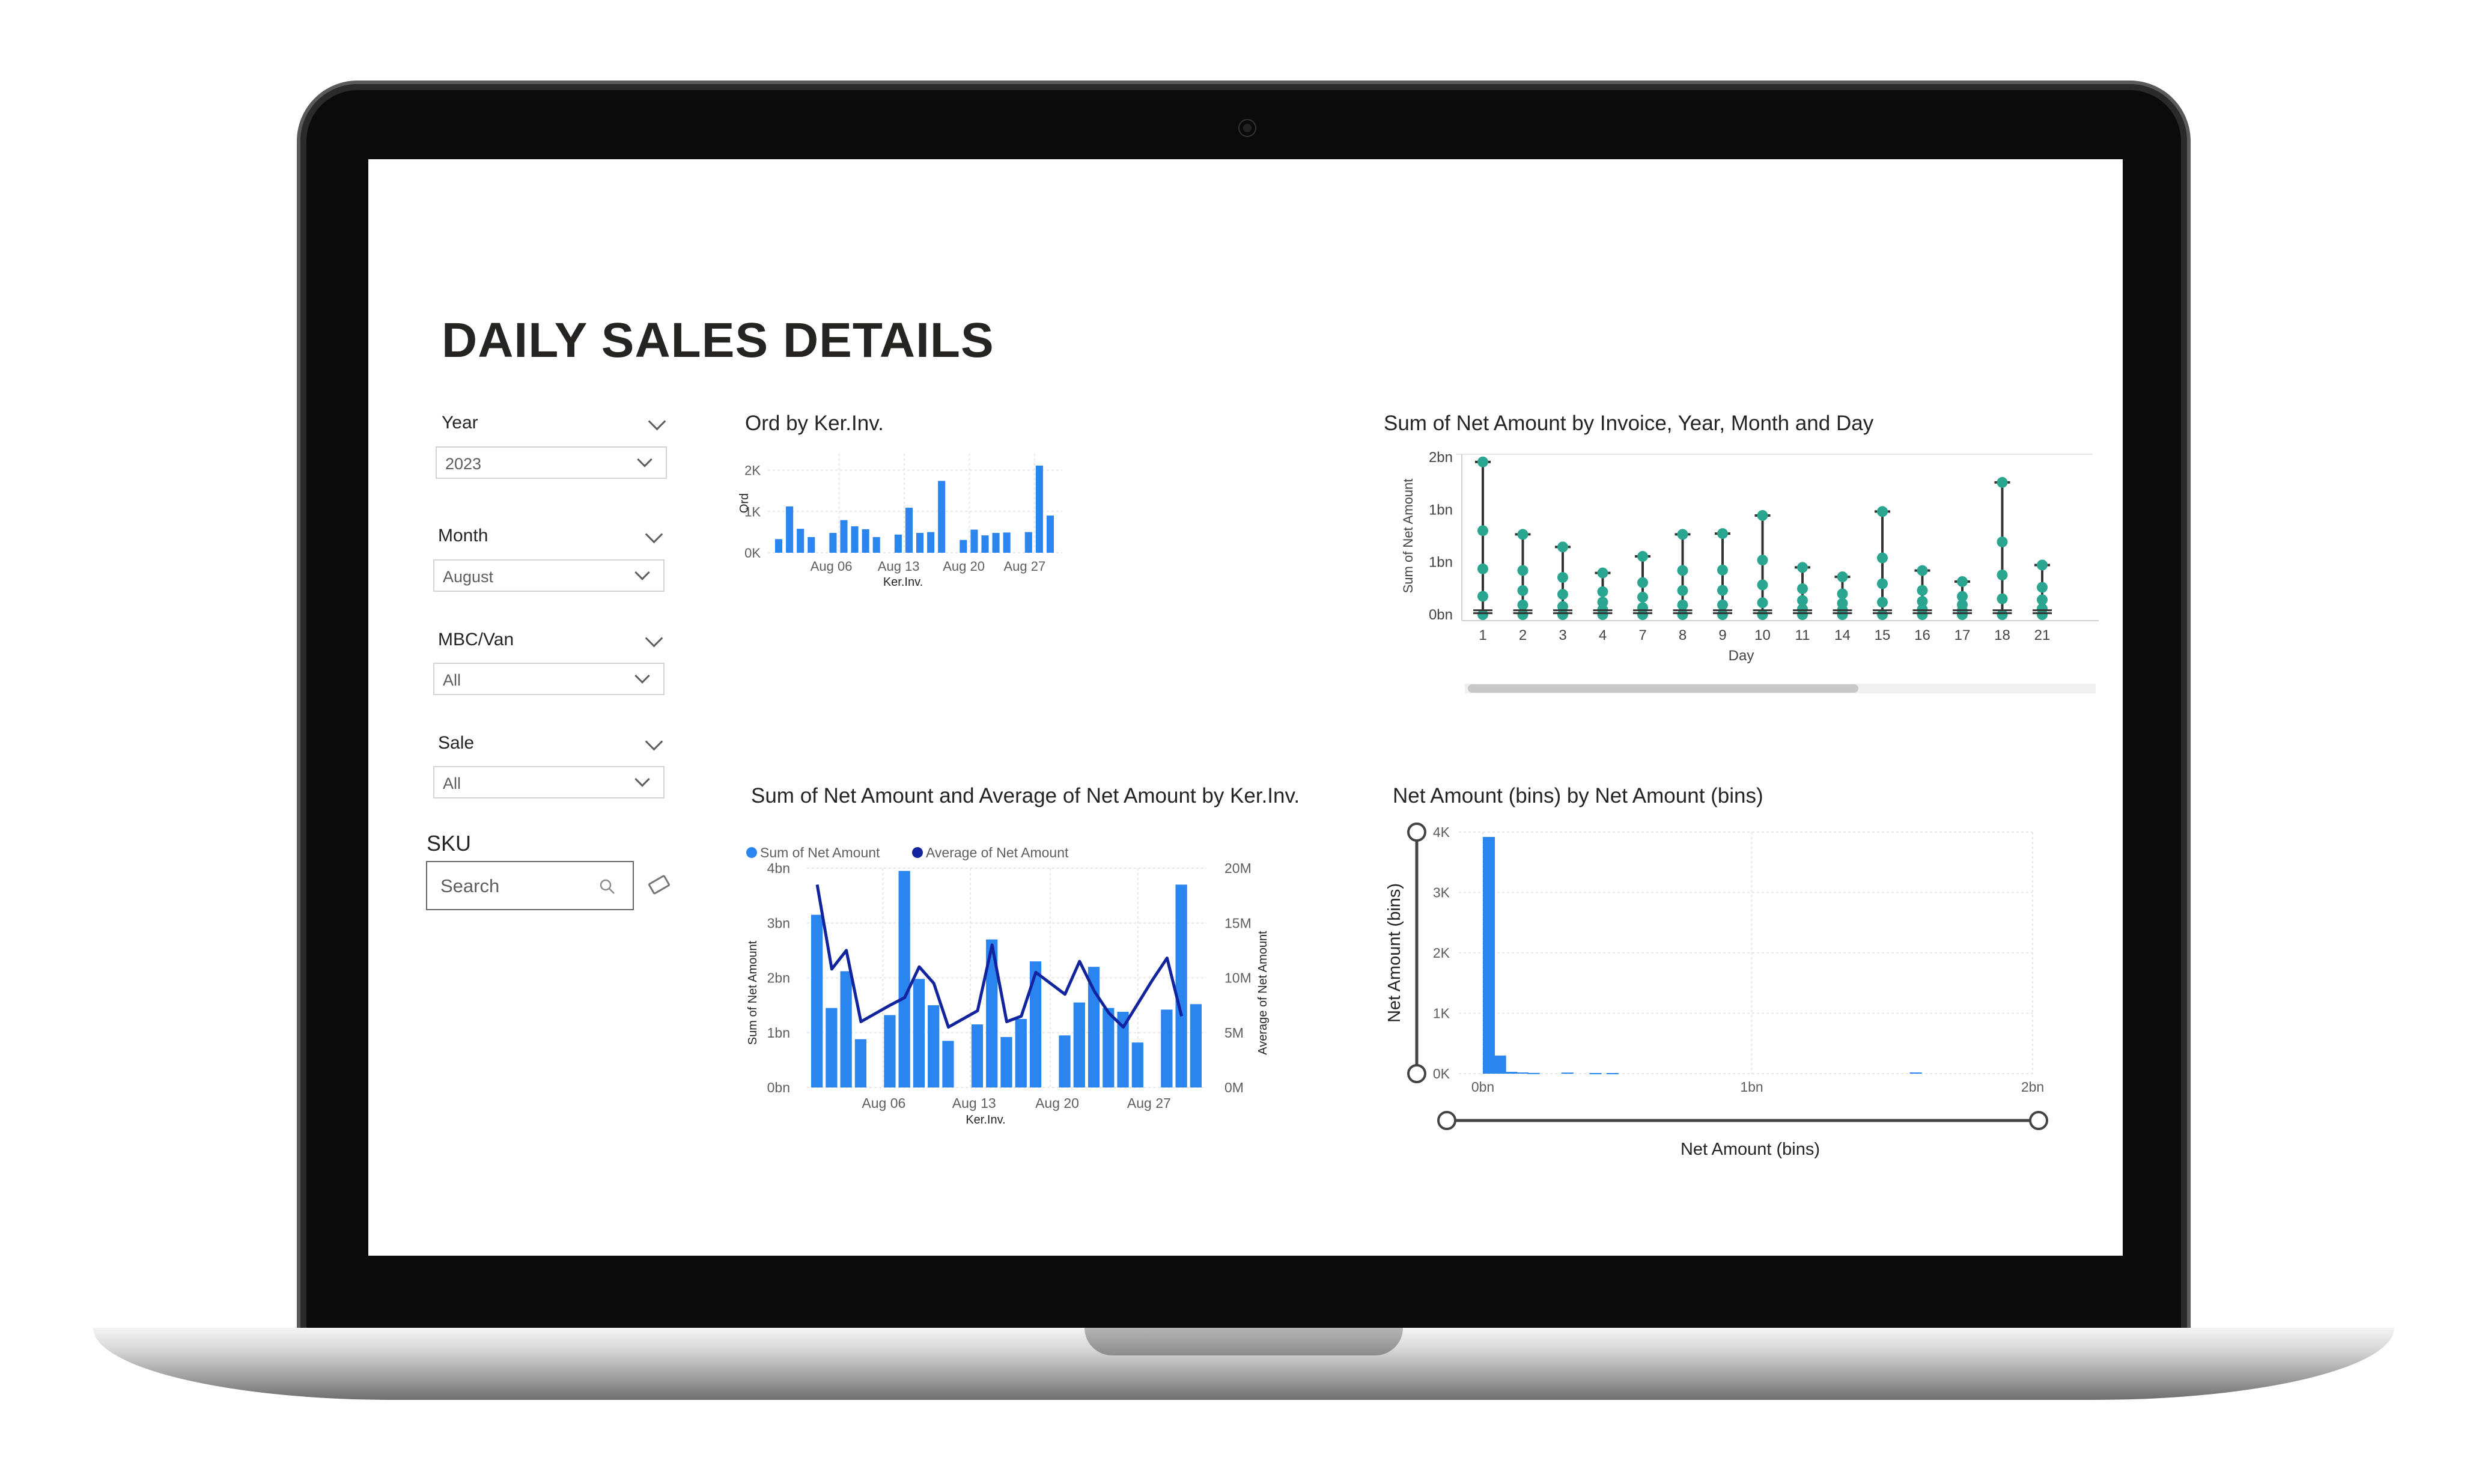 The width and height of the screenshot is (2470, 1484). I want to click on eraser-icon, so click(659, 884).